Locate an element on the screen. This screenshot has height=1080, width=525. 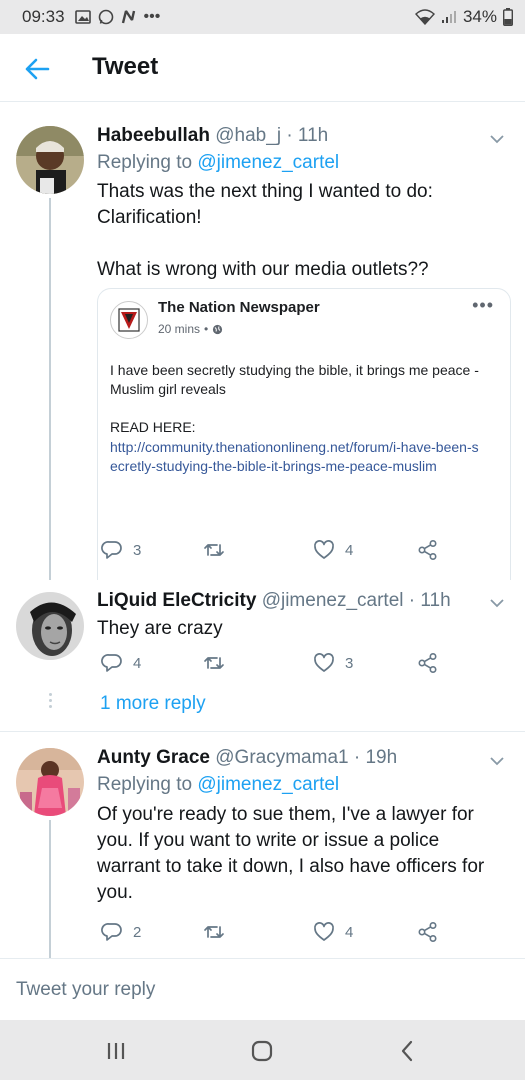
reply-action: 4 is located at coordinates (121, 663).